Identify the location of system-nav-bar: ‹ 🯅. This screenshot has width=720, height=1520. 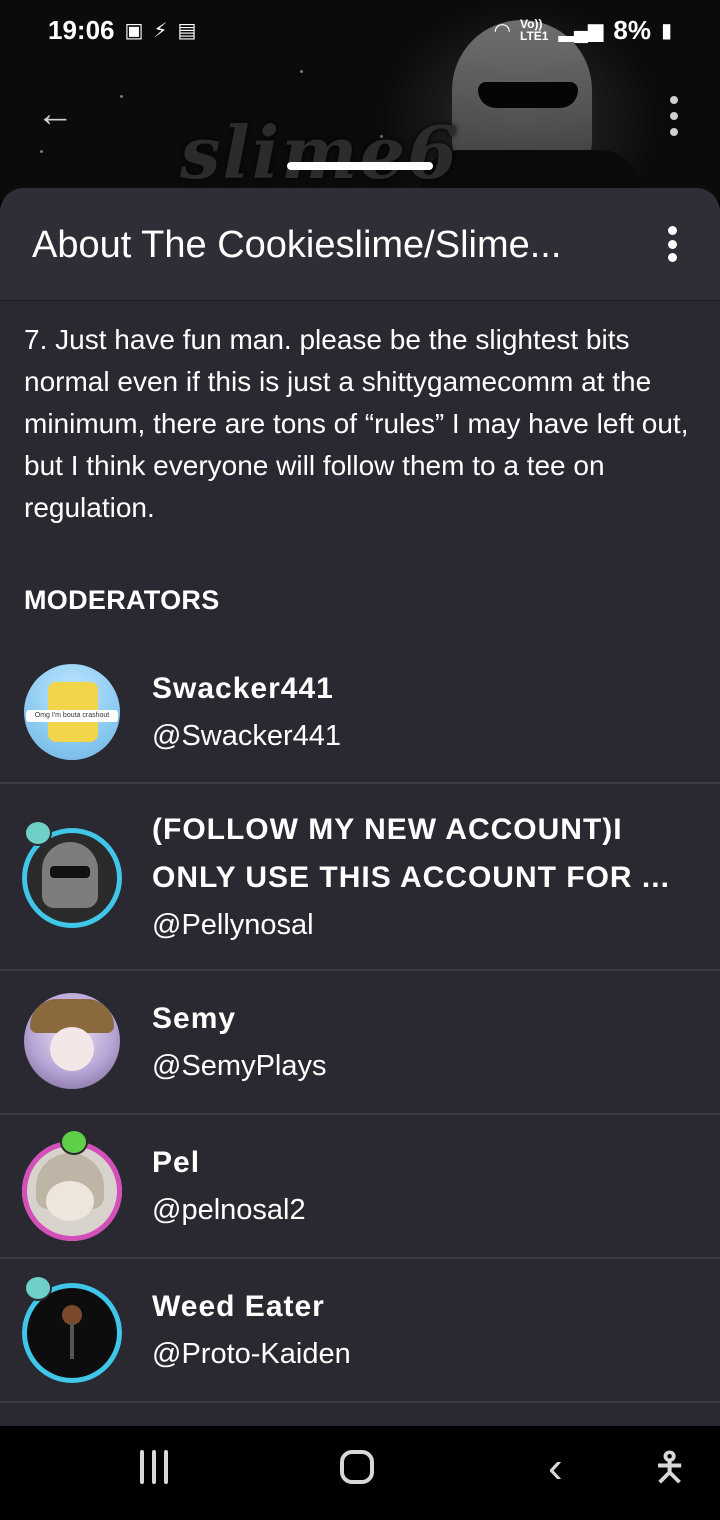
(360, 1473).